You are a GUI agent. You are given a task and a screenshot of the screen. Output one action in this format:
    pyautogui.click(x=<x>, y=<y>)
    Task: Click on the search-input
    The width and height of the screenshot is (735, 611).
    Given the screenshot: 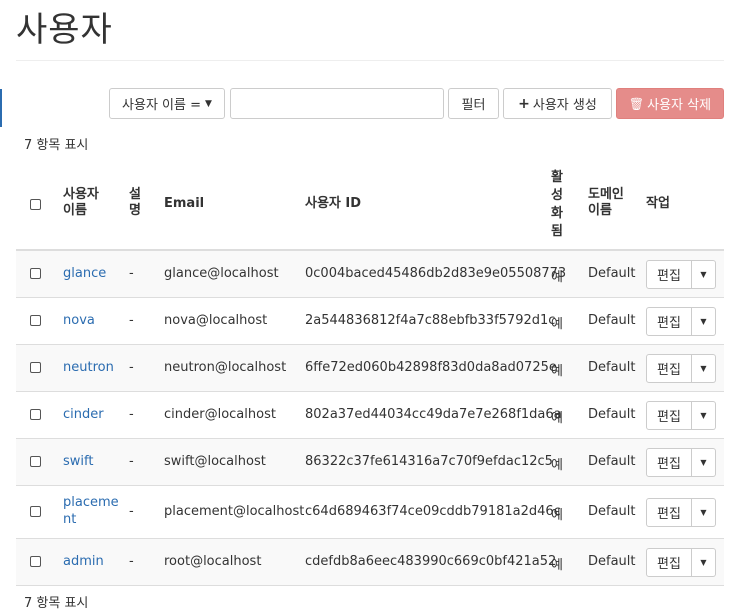 What is the action you would take?
    pyautogui.click(x=337, y=103)
    